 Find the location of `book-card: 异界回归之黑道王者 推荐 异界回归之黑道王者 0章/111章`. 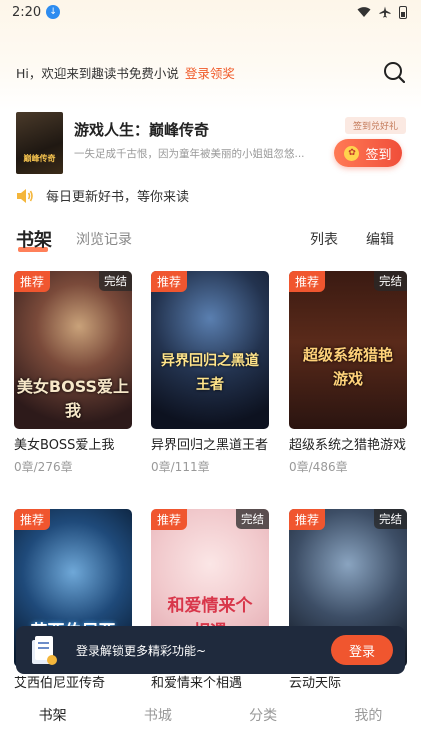

book-card: 异界回归之黑道王者 推荐 异界回归之黑道王者 0章/111章 is located at coordinates (210, 373).